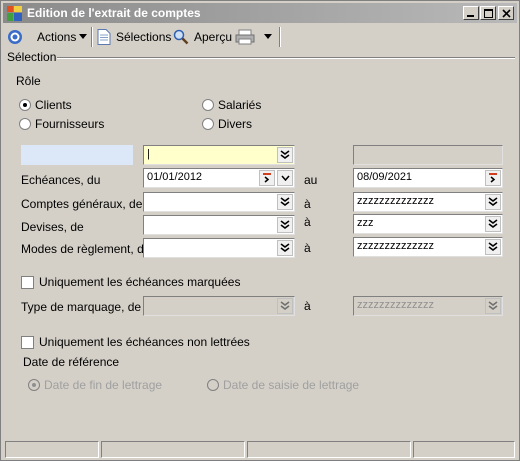 This screenshot has width=520, height=461. What do you see at coordinates (219, 178) in the screenshot?
I see `echeances-from-field: 01/01/2012` at bounding box center [219, 178].